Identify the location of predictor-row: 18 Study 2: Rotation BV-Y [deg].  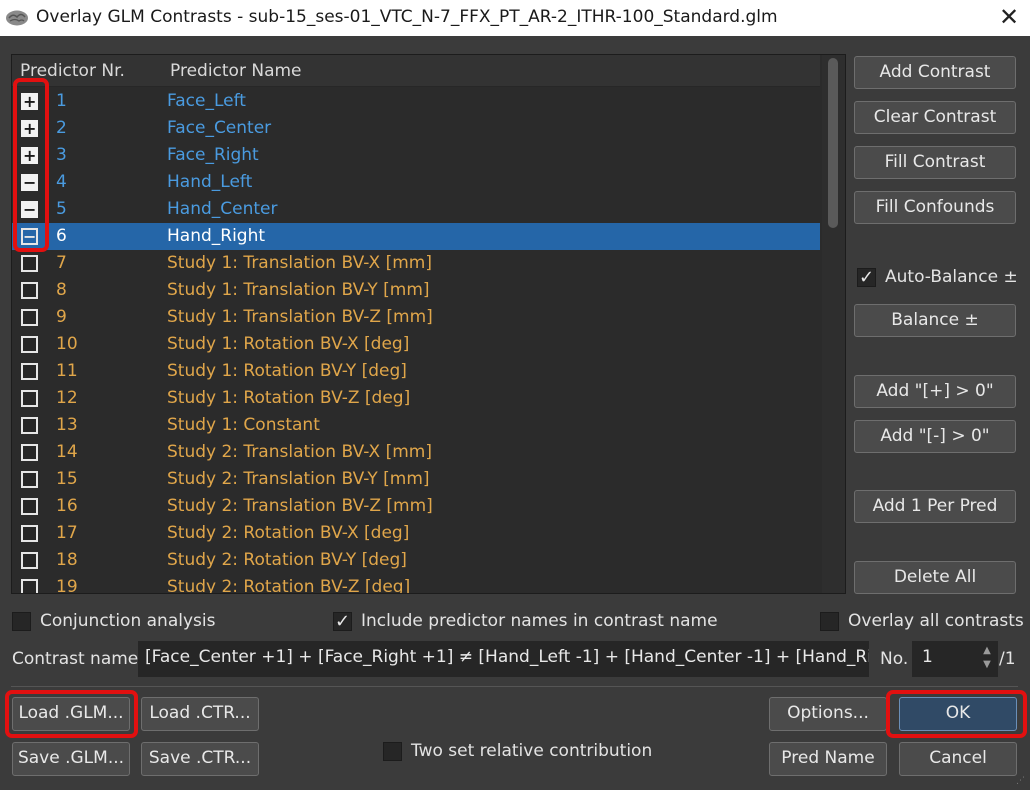
(416, 560).